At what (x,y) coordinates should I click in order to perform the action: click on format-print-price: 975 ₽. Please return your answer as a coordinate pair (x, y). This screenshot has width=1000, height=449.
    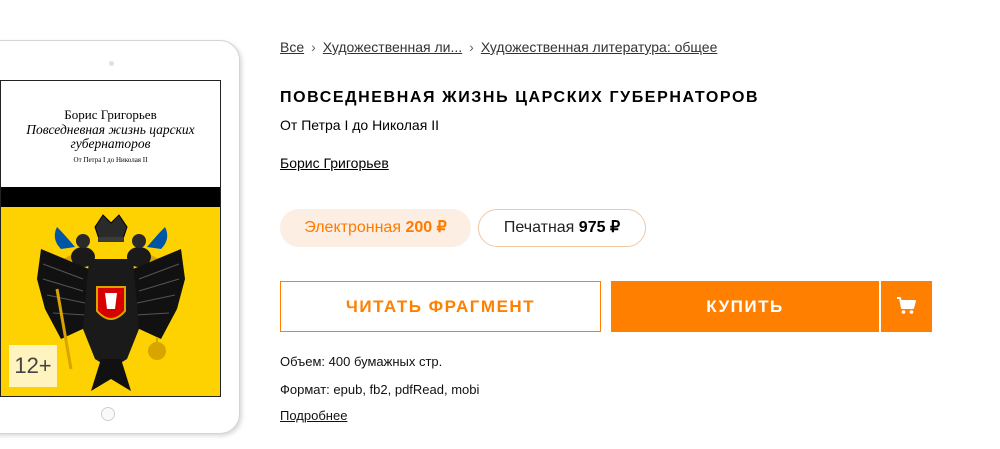
    Looking at the image, I should click on (599, 227).